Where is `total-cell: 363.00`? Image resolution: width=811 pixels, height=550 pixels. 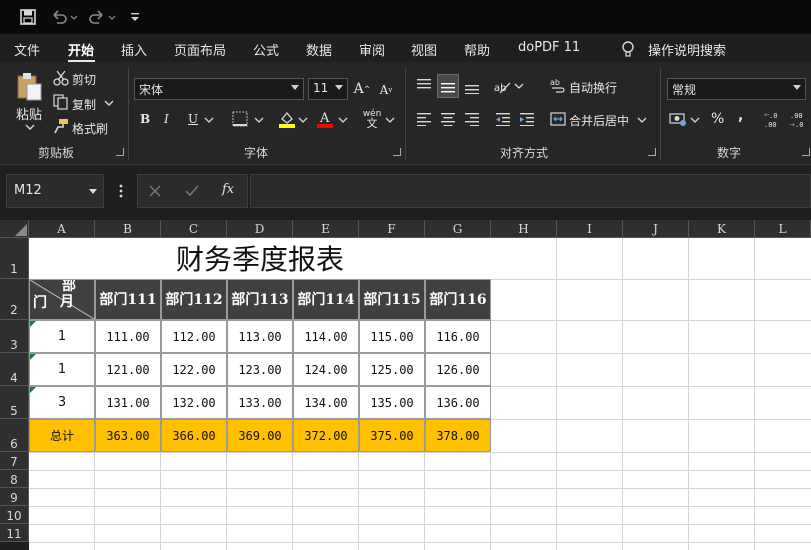 total-cell: 363.00 is located at coordinates (128, 435).